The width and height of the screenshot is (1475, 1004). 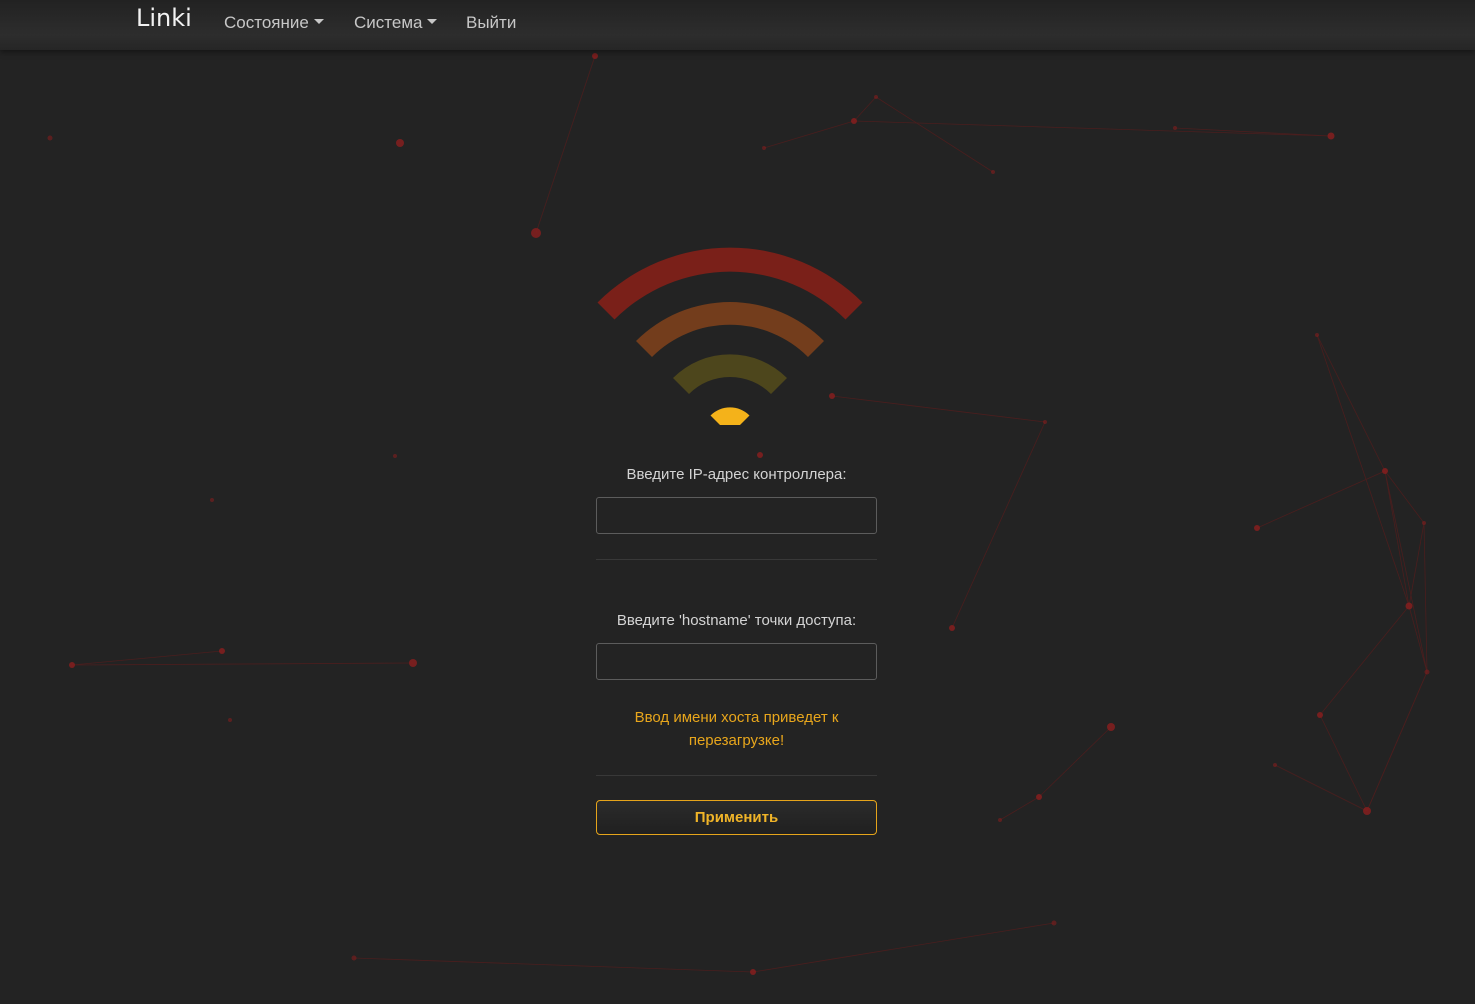 I want to click on ip-address-label: Введите IP-адрес контроллера:, so click(x=736, y=474).